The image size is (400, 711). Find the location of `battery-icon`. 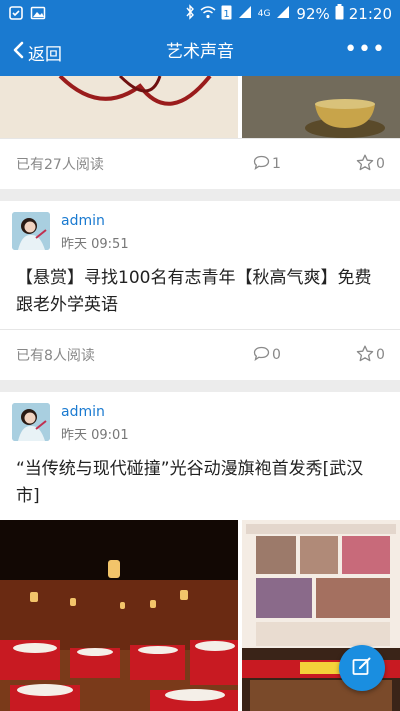

battery-icon is located at coordinates (339, 14).